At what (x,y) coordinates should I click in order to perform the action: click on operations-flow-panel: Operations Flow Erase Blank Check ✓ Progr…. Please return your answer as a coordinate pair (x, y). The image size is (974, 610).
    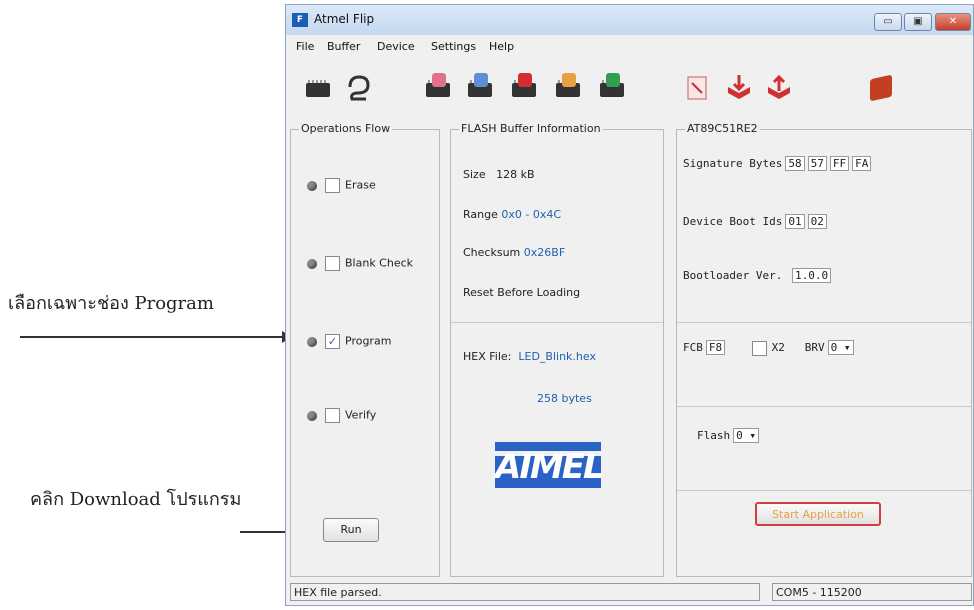
    Looking at the image, I should click on (365, 349).